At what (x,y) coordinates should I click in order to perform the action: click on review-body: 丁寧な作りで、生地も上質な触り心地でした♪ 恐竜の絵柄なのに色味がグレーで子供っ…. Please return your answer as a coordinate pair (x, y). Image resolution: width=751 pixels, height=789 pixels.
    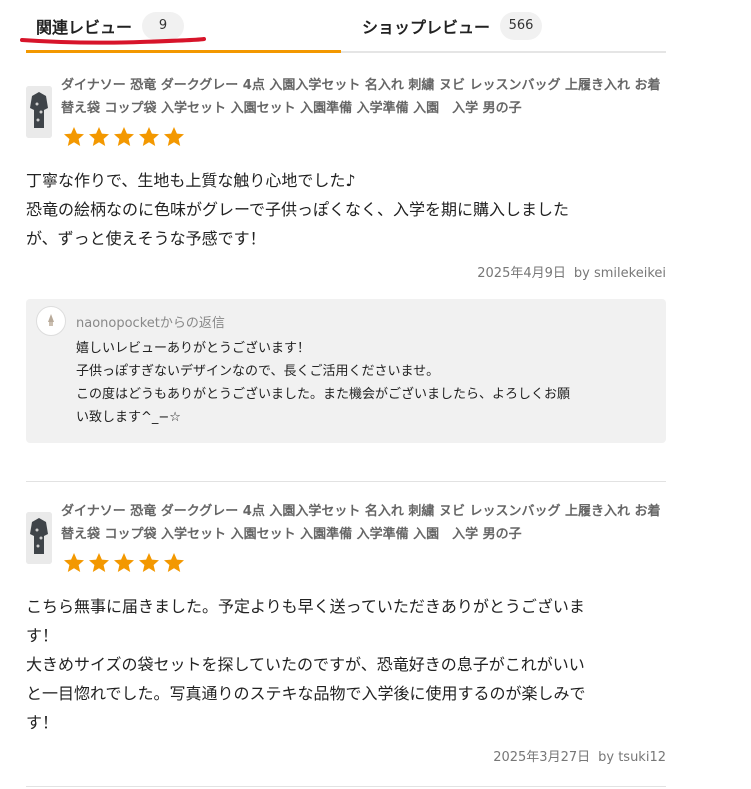
    Looking at the image, I should click on (298, 209).